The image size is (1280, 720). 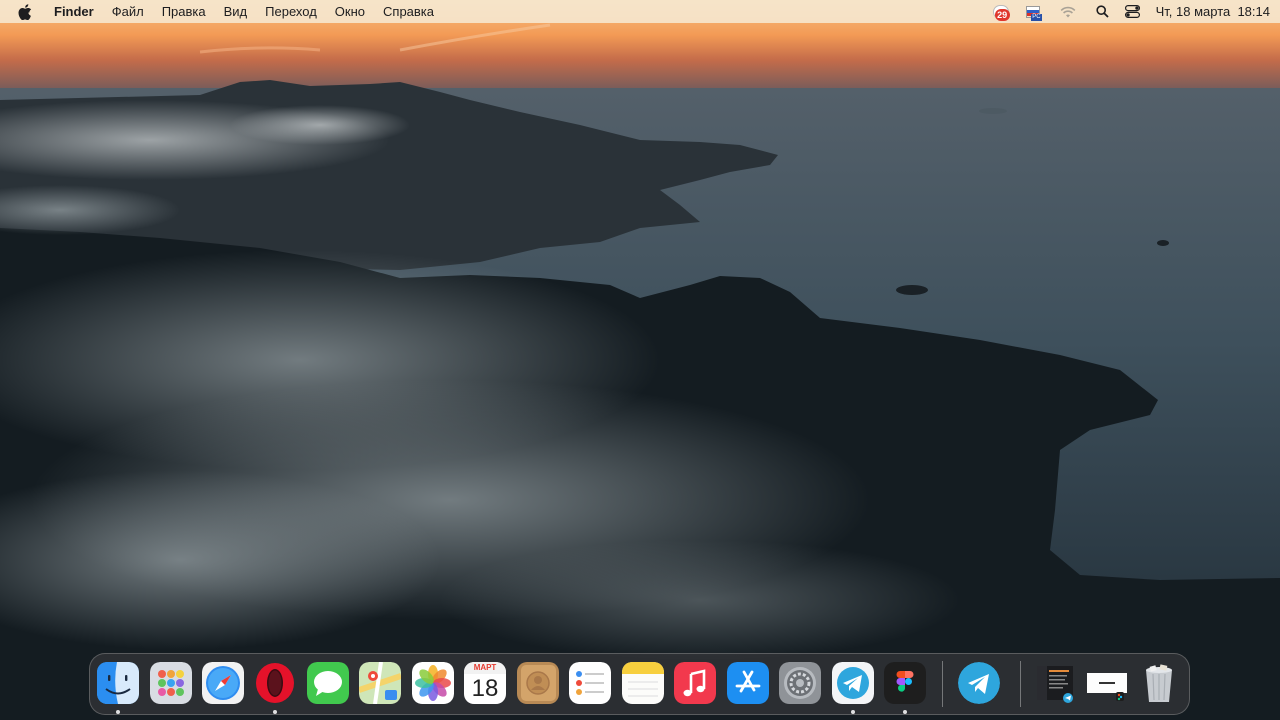 I want to click on music-icon, so click(x=695, y=683).